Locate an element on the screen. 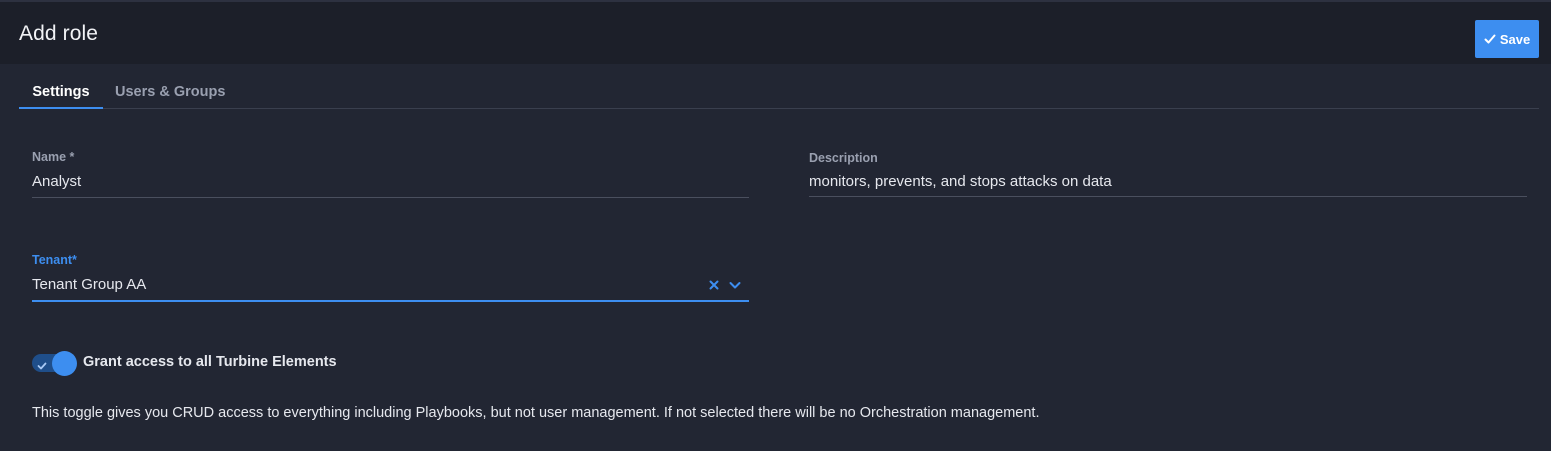 The width and height of the screenshot is (1551, 451). description-input-underline is located at coordinates (1168, 196).